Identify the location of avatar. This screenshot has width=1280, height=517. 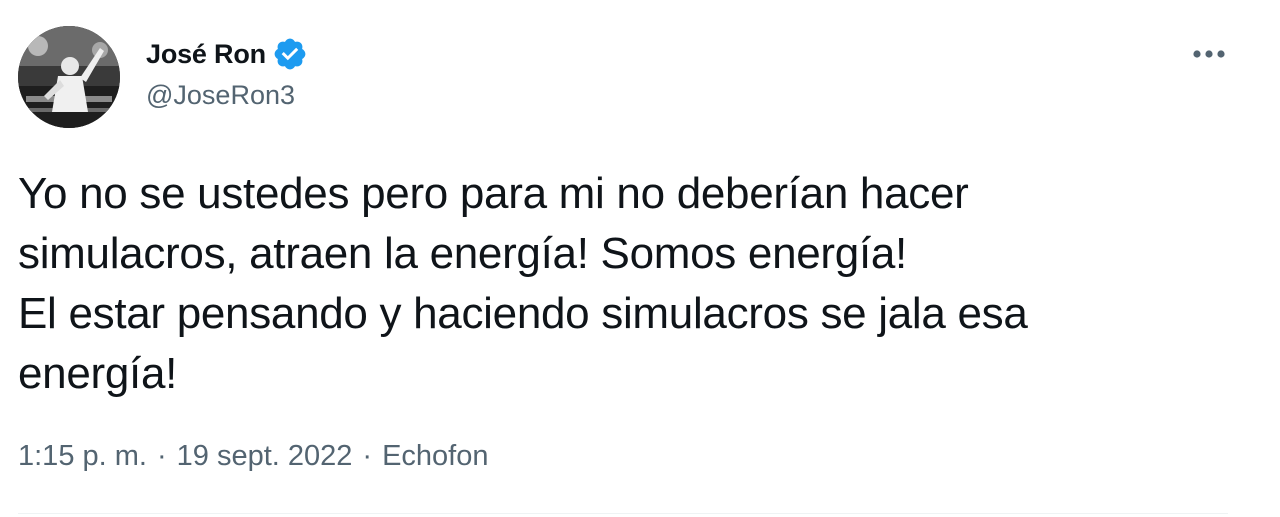
(69, 77).